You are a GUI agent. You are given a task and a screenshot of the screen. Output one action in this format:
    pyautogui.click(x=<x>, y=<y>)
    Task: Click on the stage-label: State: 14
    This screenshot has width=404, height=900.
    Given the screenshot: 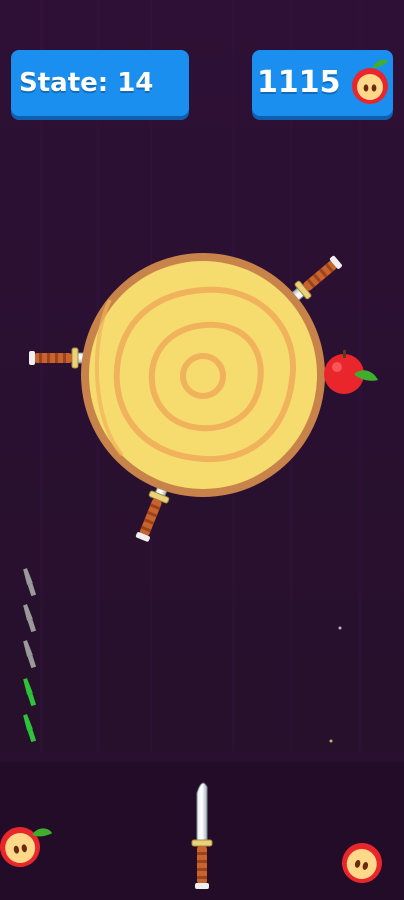 What is the action you would take?
    pyautogui.click(x=86, y=83)
    